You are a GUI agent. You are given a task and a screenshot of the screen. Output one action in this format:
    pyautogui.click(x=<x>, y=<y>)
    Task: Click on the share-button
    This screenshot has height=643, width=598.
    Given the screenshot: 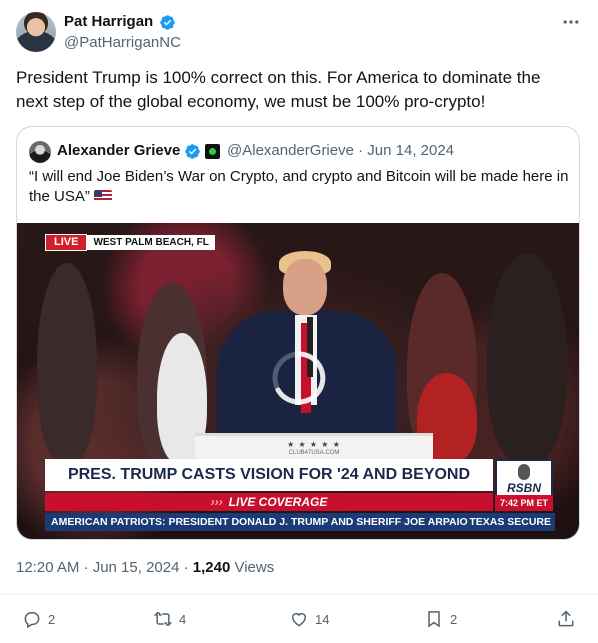 What is the action you would take?
    pyautogui.click(x=566, y=619)
    